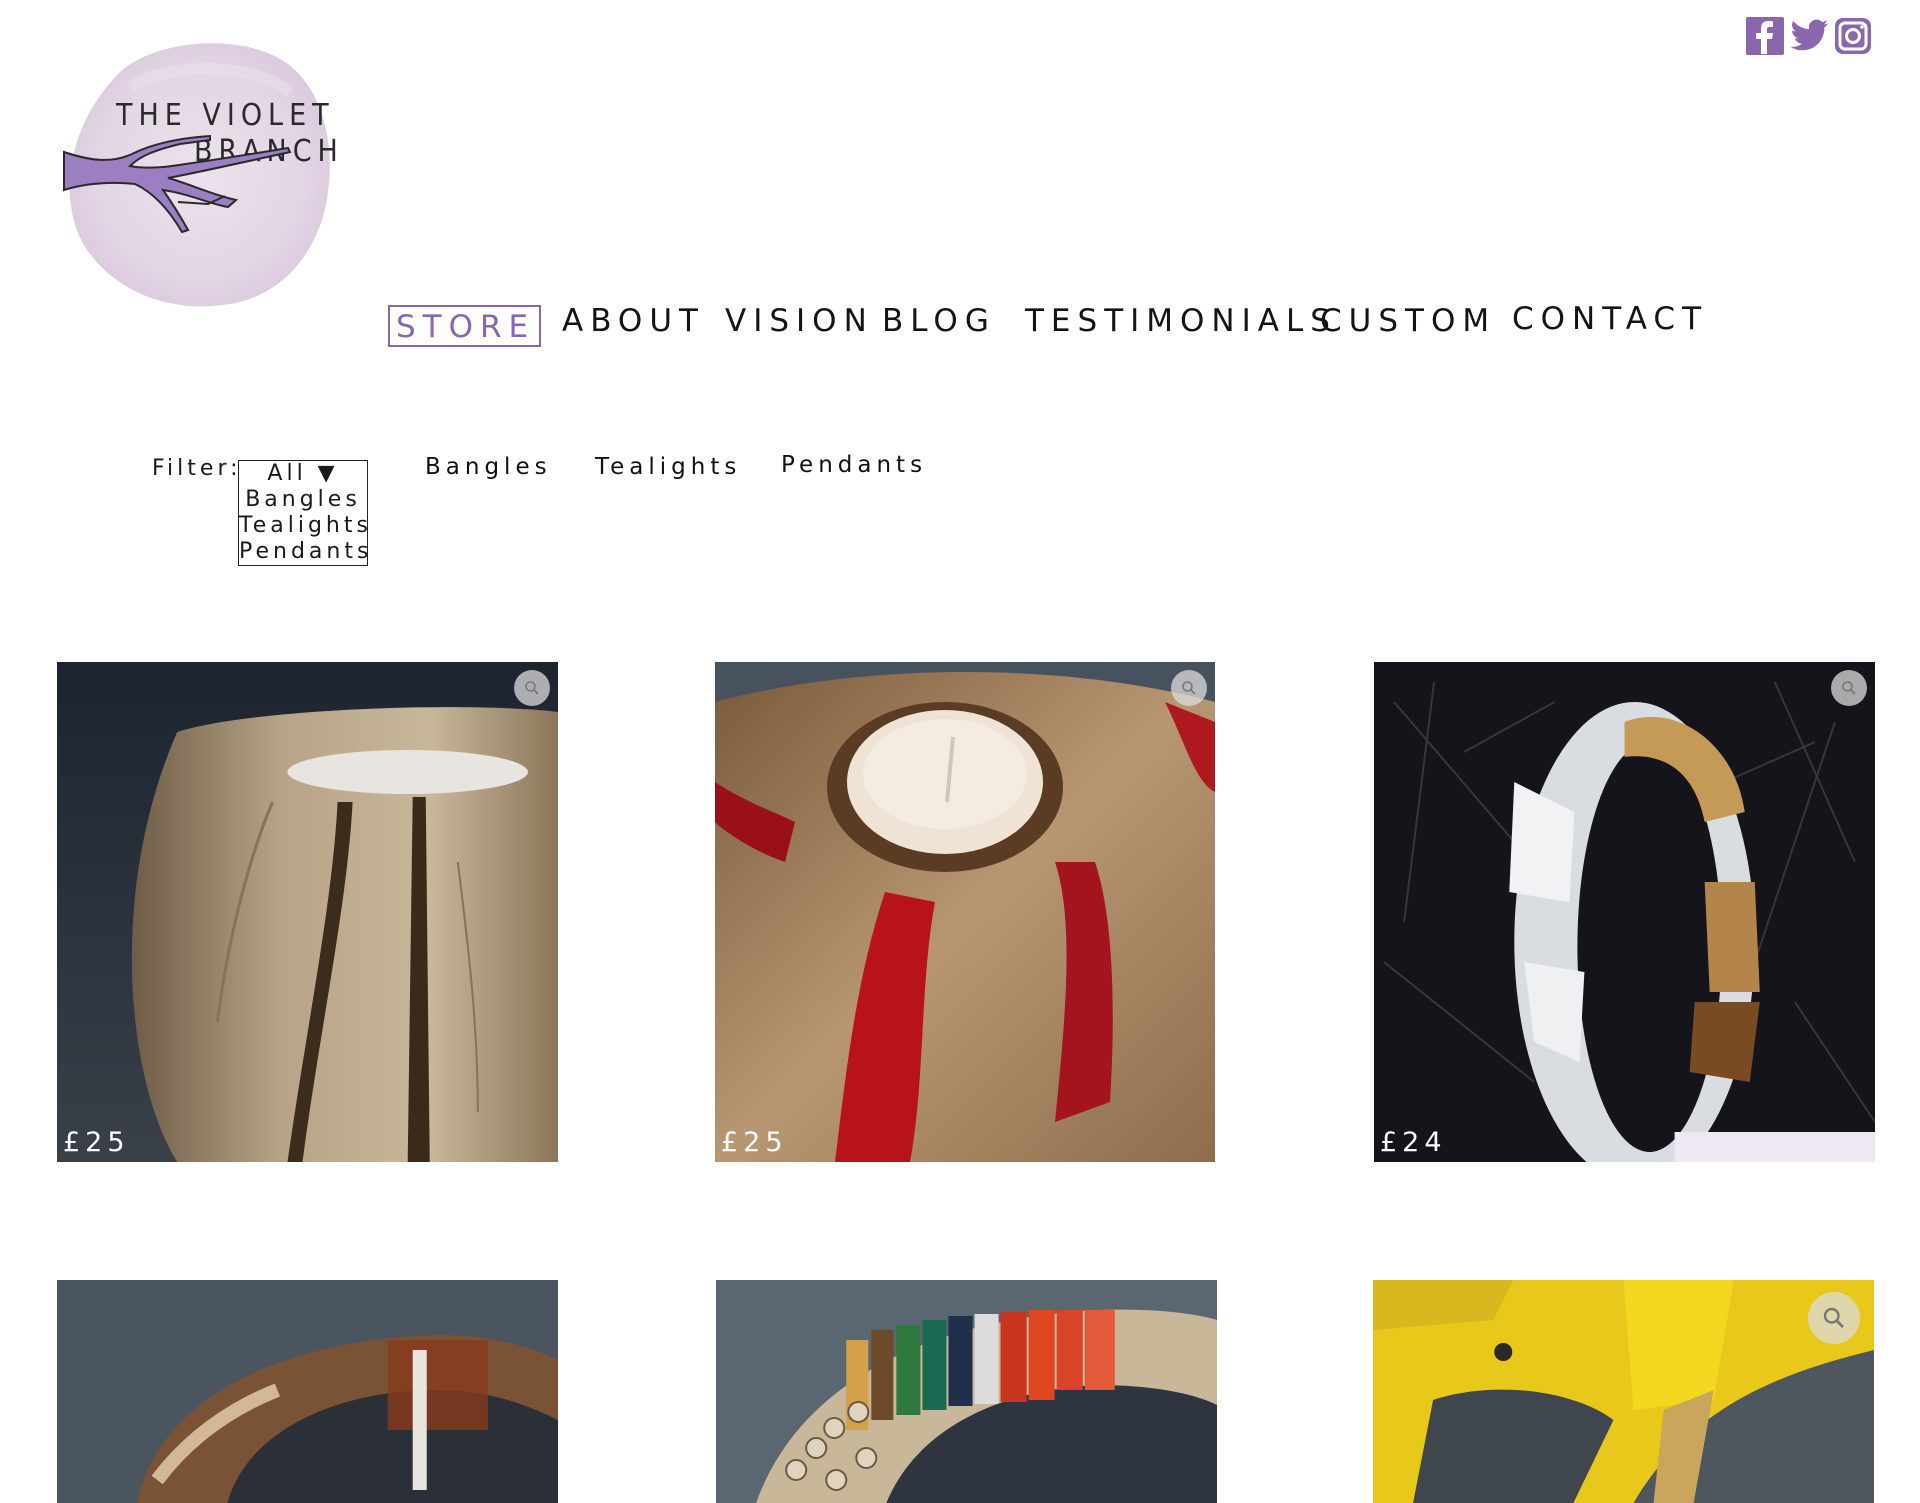 This screenshot has width=1920, height=1503. What do you see at coordinates (668, 467) in the screenshot?
I see `filter-link-tealights: Tealights` at bounding box center [668, 467].